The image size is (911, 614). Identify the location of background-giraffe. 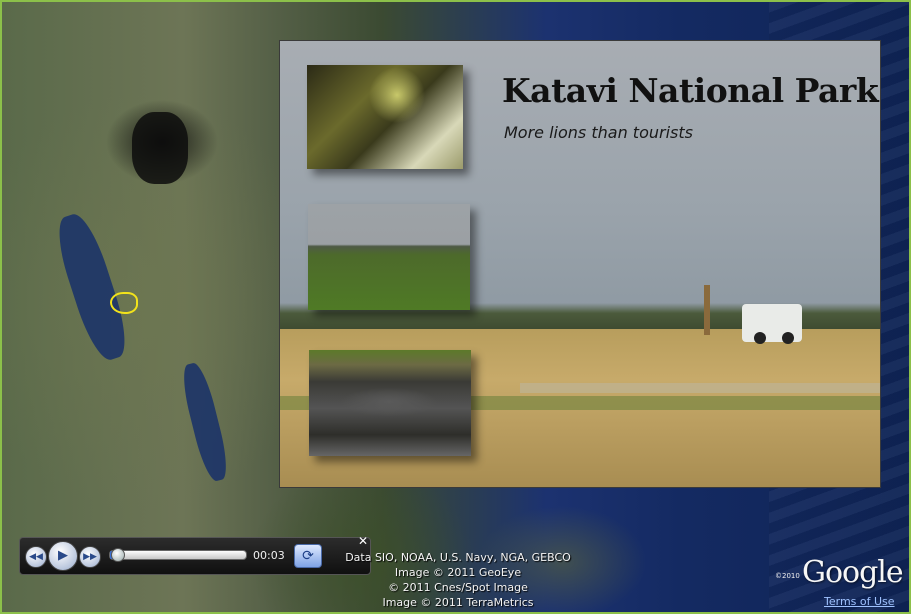
(707, 310).